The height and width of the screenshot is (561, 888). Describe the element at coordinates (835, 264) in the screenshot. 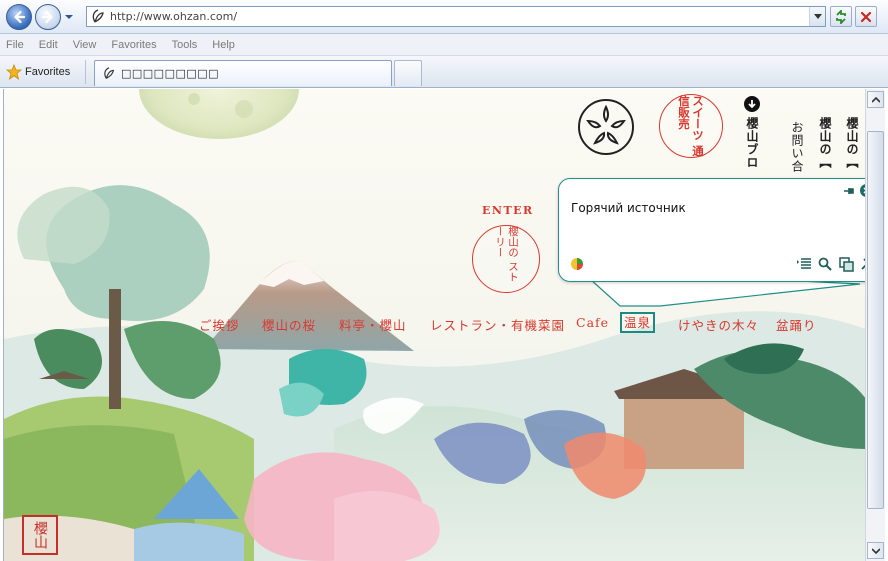

I see `popup-toolbar` at that location.